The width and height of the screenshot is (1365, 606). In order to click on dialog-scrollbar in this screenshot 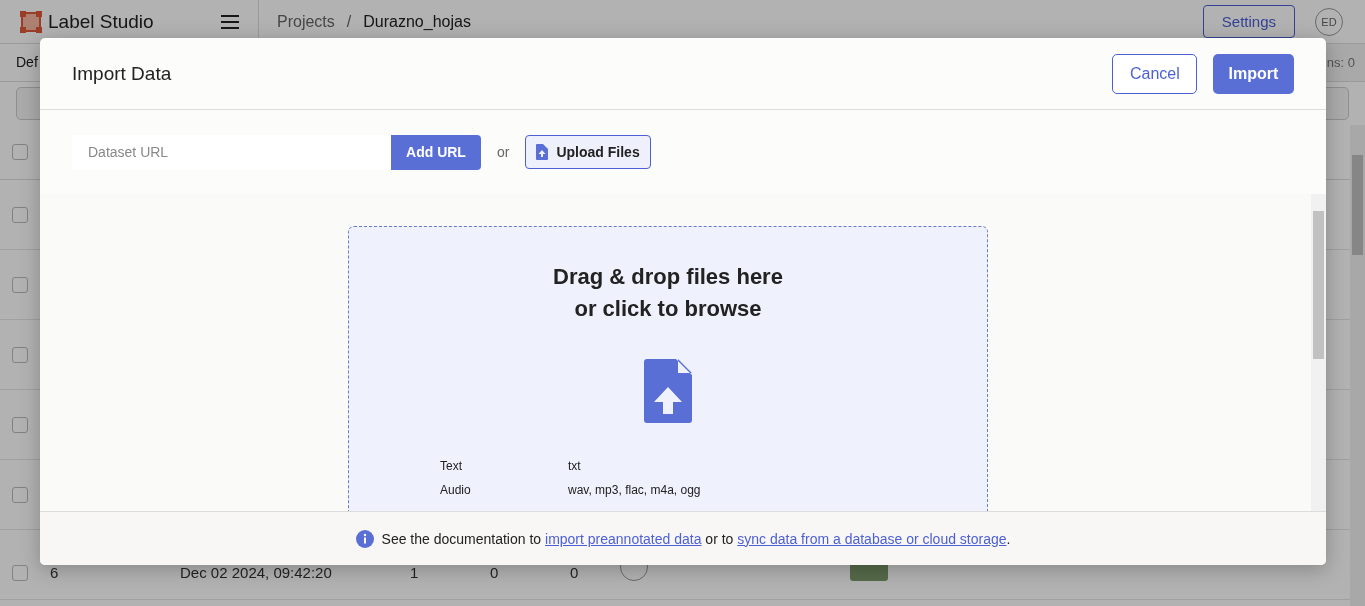, I will do `click(1318, 352)`.